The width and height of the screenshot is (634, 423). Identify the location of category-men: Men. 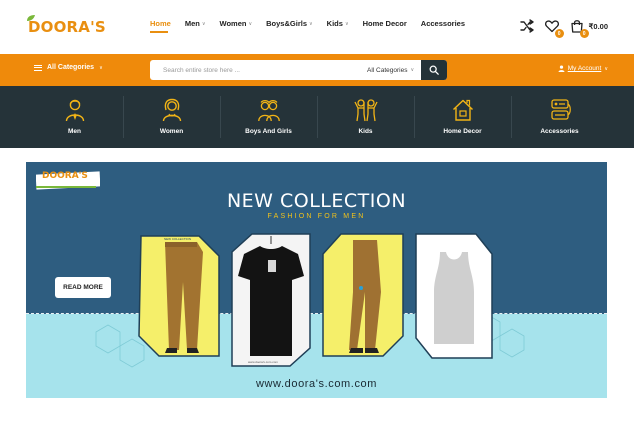
(74, 117).